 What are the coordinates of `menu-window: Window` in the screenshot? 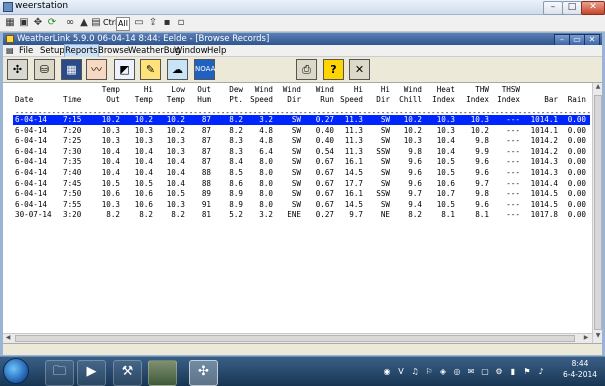 It's located at (191, 51).